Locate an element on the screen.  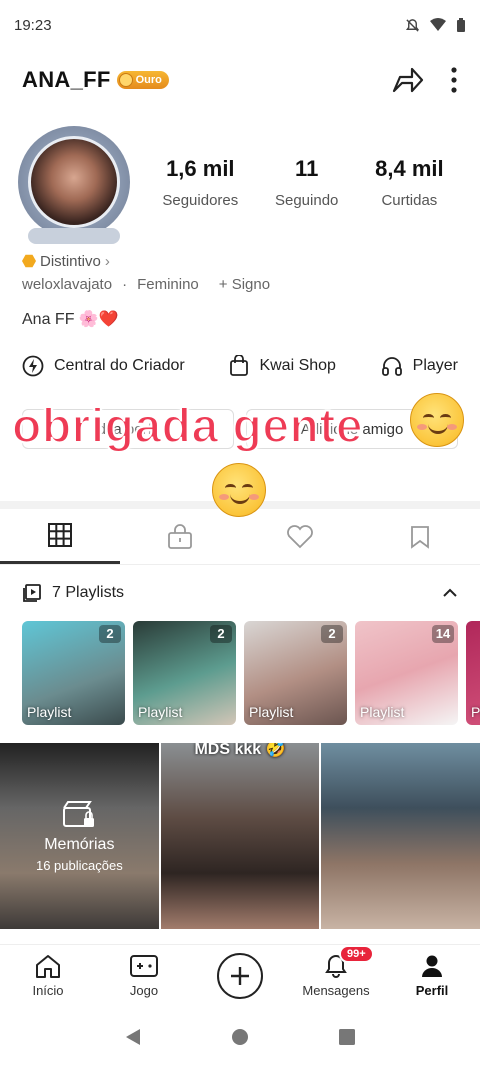
playlist-card: Pla is located at coordinates (473, 673).